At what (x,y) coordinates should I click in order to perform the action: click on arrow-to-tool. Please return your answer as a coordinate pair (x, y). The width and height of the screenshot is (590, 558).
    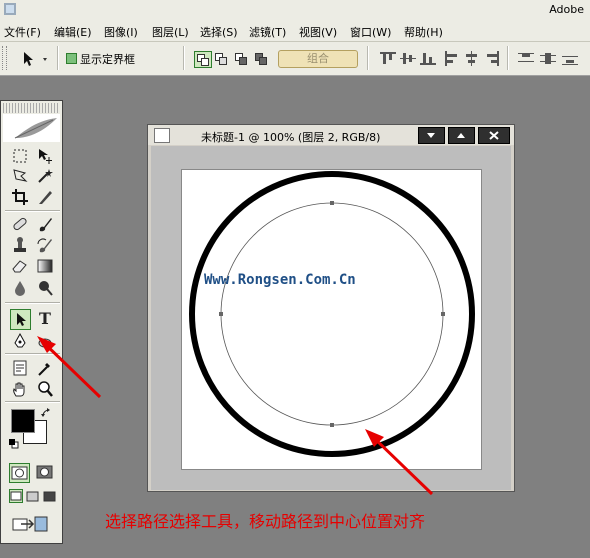
    Looking at the image, I should click on (71, 369).